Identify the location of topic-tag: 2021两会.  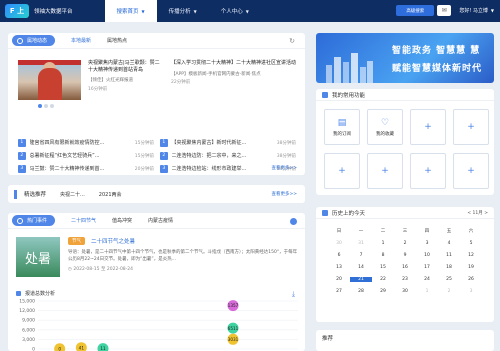
(110, 194).